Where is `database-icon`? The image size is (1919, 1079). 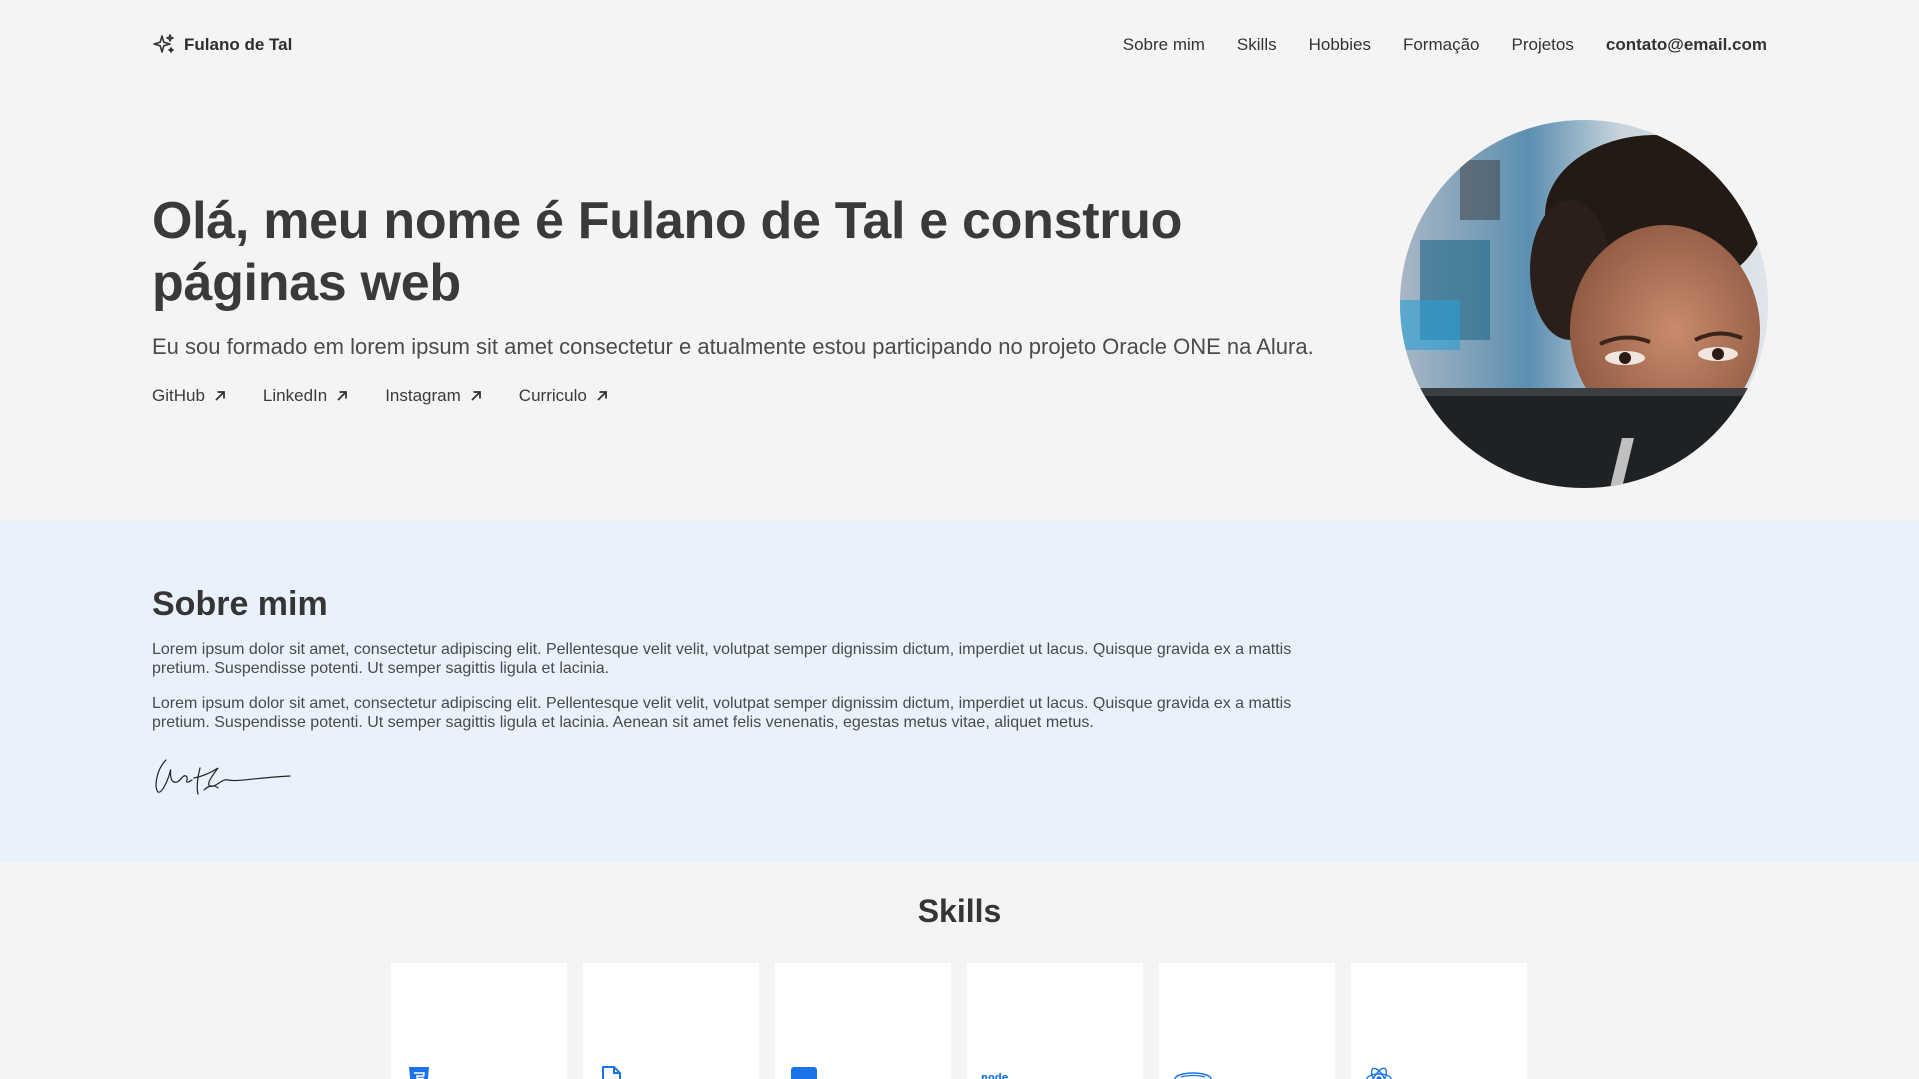 database-icon is located at coordinates (1193, 1075).